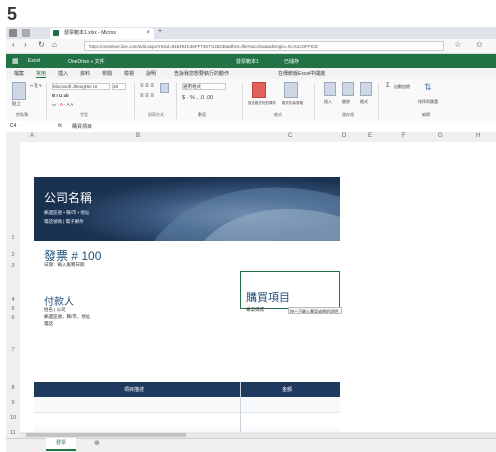 The height and width of the screenshot is (452, 496). Describe the element at coordinates (59, 300) in the screenshot. I see `payer-heading: 付款人` at that location.